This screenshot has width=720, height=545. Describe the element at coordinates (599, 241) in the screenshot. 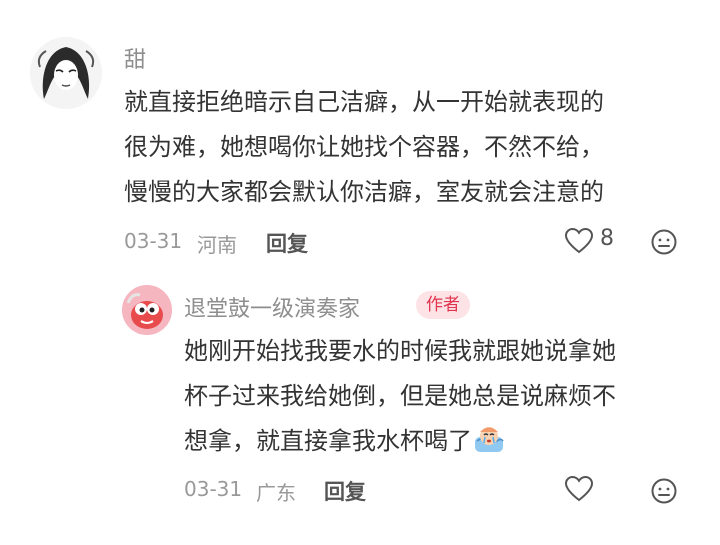

I see `comment-like-button: 8` at that location.